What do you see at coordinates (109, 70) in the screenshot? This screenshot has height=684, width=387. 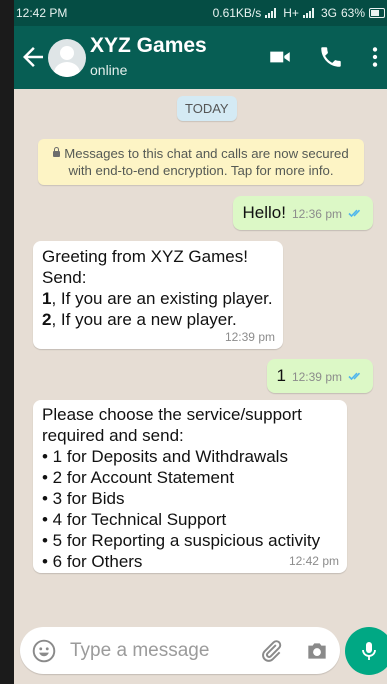 I see `contact-status: online` at bounding box center [109, 70].